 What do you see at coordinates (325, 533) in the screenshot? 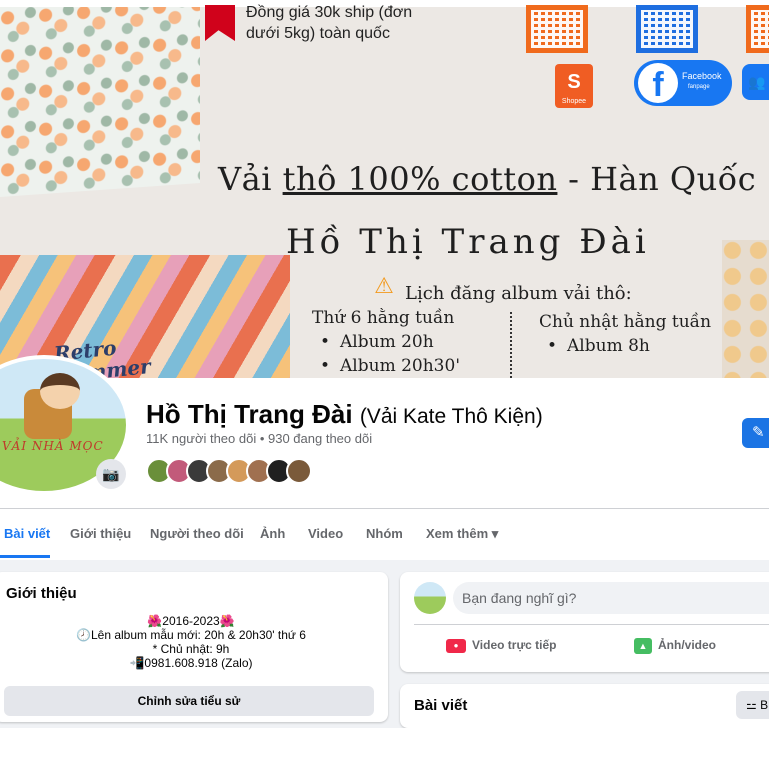
I see `tab-videos: Video` at bounding box center [325, 533].